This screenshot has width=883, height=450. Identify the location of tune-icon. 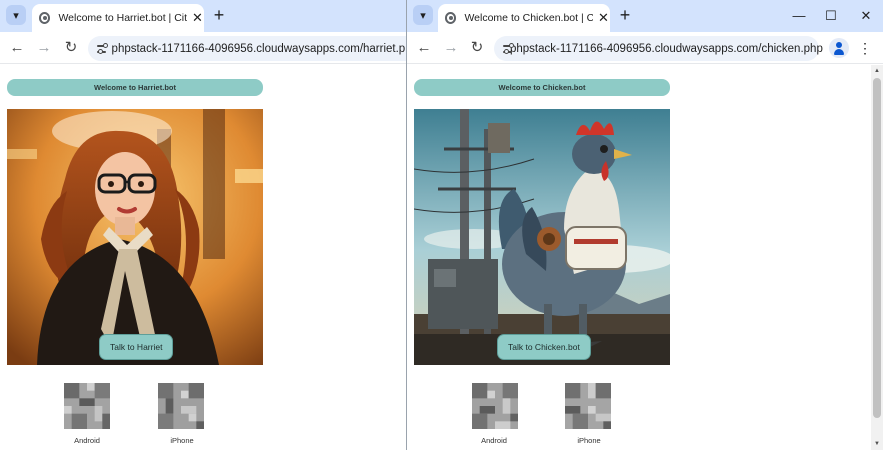
(102, 49).